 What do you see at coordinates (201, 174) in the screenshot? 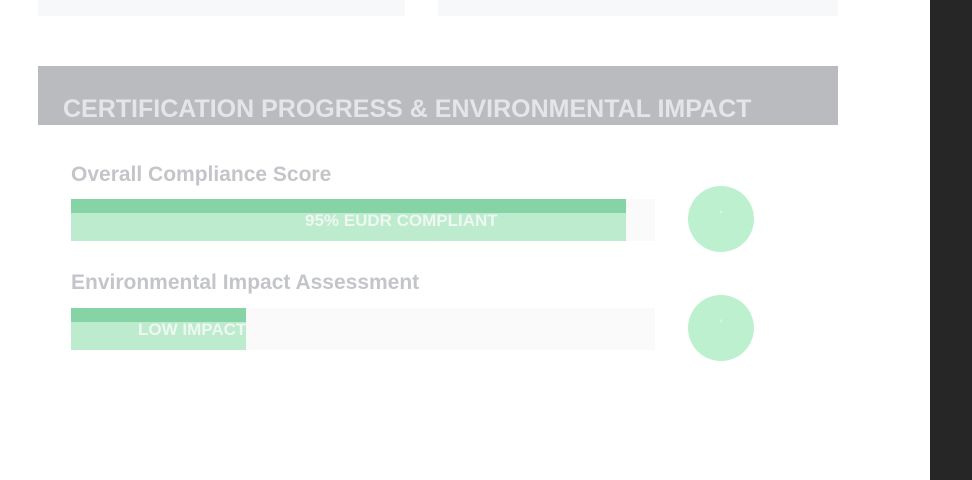
I see `metric-label-compliance: Overall Compliance Score` at bounding box center [201, 174].